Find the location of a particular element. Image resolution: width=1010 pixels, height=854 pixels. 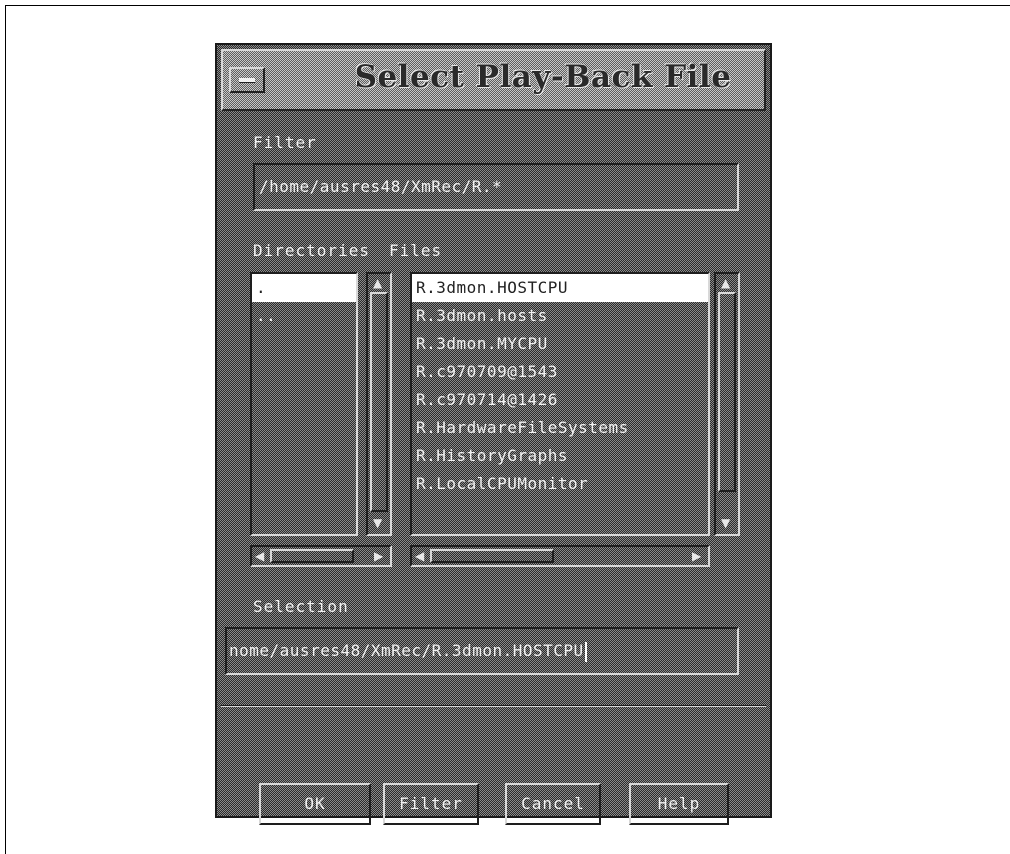

selection-value: nome/ausres48/XmRec/R.3dmon.HOSTCPU is located at coordinates (406, 650).